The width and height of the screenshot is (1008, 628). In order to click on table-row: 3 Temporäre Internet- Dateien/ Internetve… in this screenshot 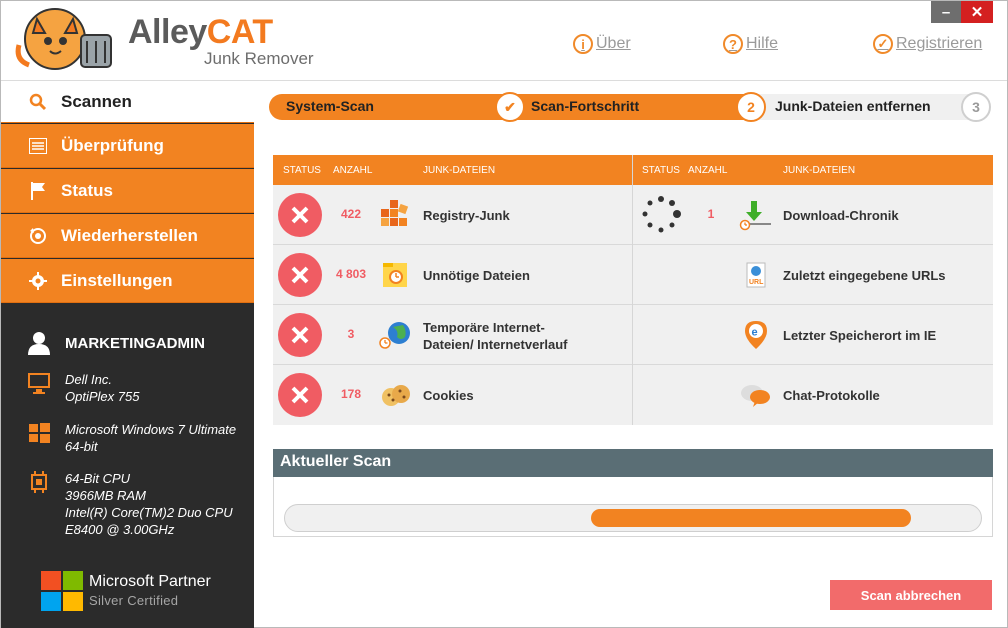, I will do `click(633, 335)`.